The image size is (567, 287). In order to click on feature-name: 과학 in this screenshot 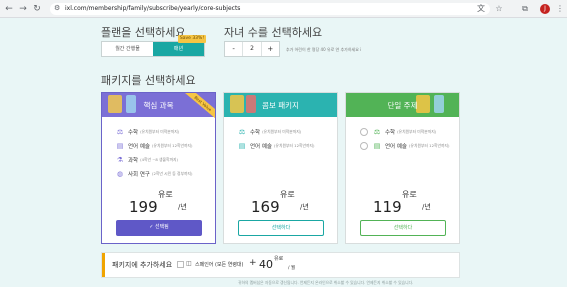, I will do `click(133, 161)`.